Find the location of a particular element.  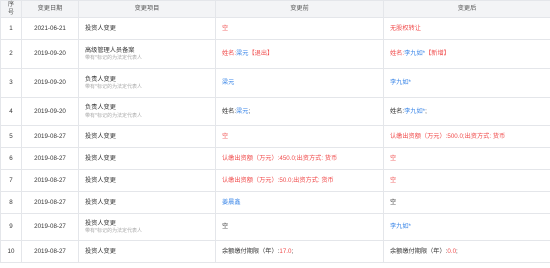

row-before: 姓名:梁元; is located at coordinates (299, 111).